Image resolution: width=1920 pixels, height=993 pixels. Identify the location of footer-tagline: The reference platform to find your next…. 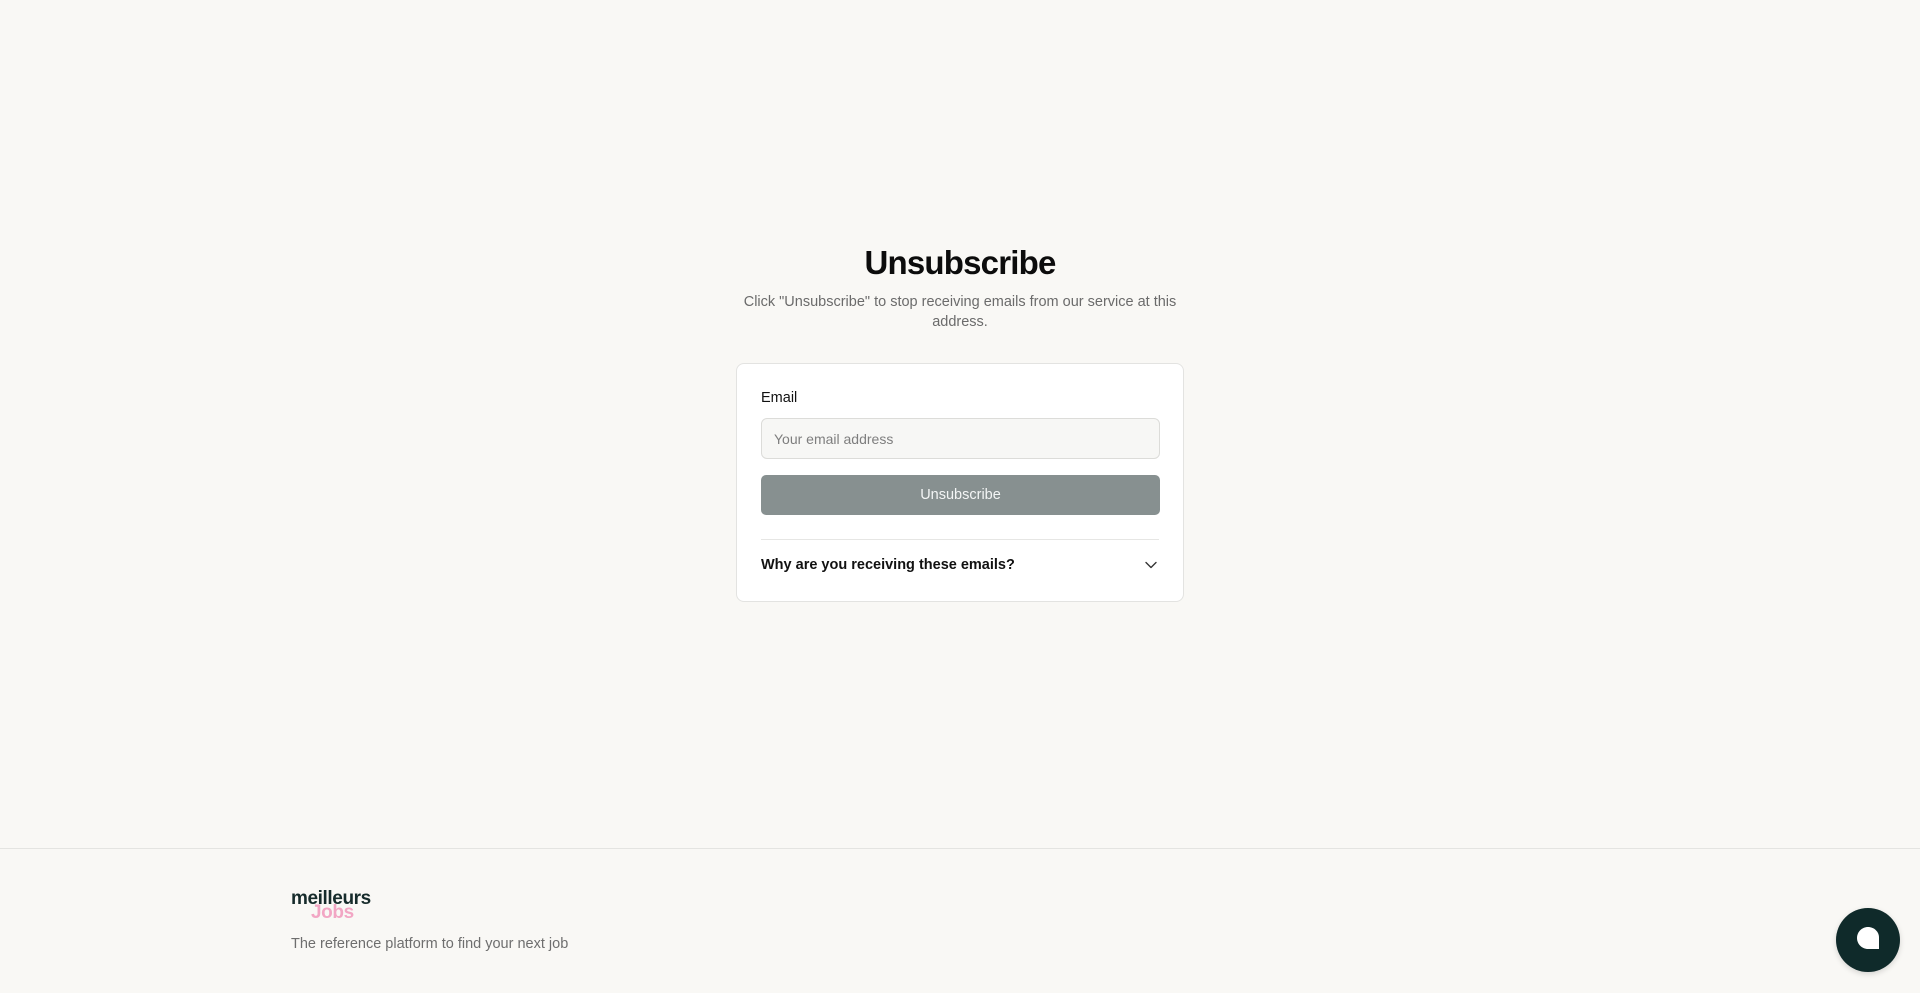
(430, 944).